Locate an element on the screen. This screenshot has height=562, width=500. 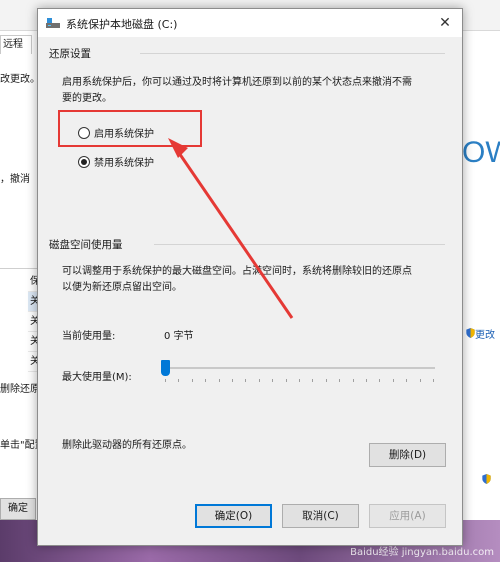
arrow-shaft is located at coordinates (234, 234).